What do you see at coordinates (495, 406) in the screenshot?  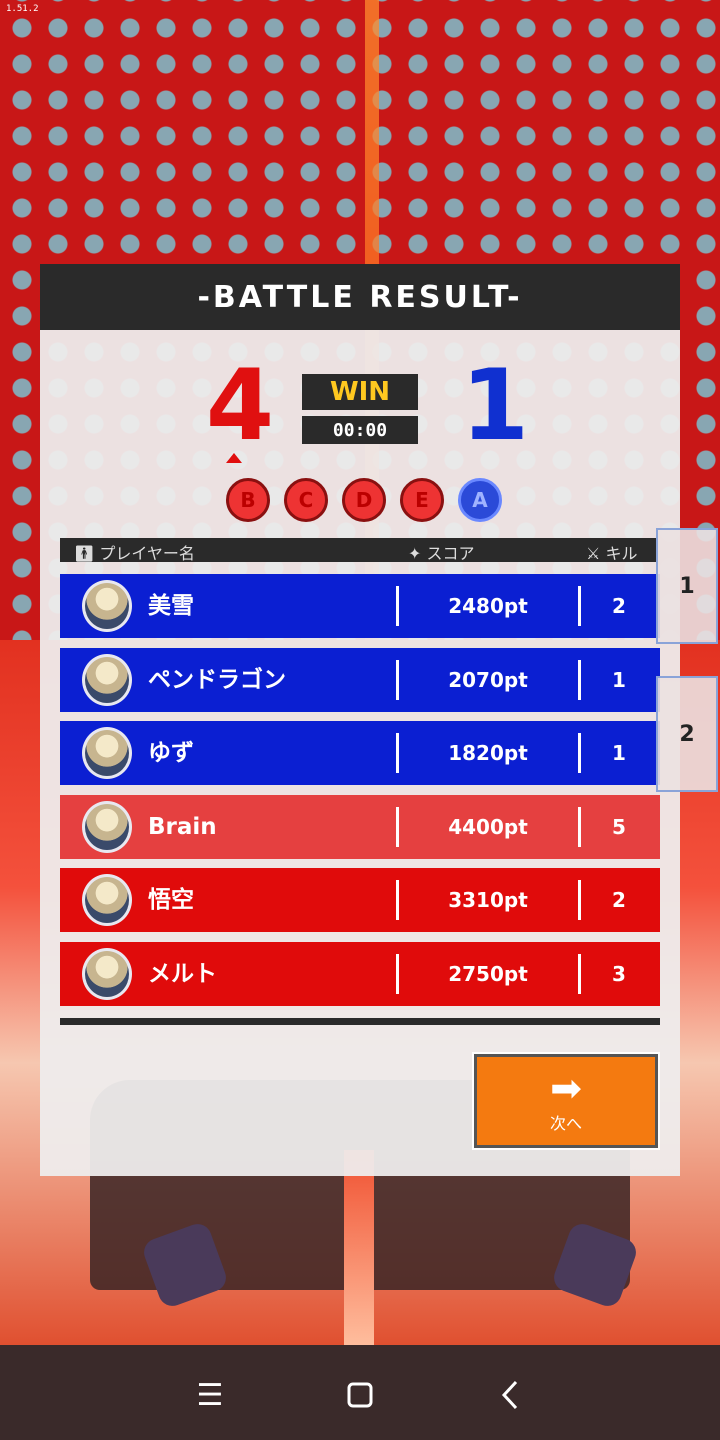 I see `blue-team-score: 1` at bounding box center [495, 406].